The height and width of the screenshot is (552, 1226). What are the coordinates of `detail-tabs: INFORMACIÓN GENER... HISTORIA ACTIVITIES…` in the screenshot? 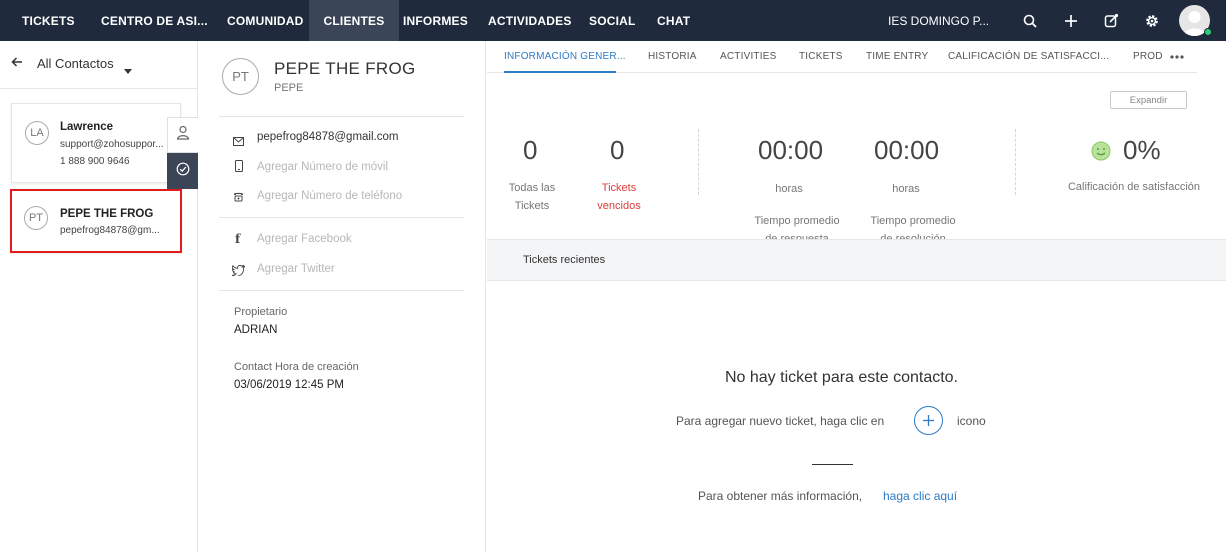 It's located at (842, 57).